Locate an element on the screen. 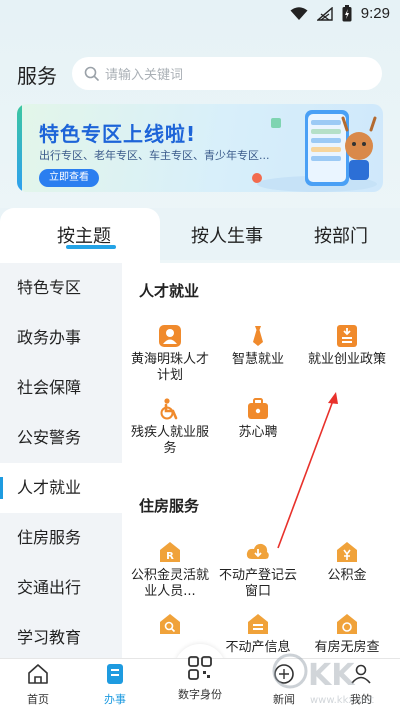 Image resolution: width=400 pixels, height=711 pixels. service-item-huanghai-talent: 黄海明珠人才计划 is located at coordinates (170, 354).